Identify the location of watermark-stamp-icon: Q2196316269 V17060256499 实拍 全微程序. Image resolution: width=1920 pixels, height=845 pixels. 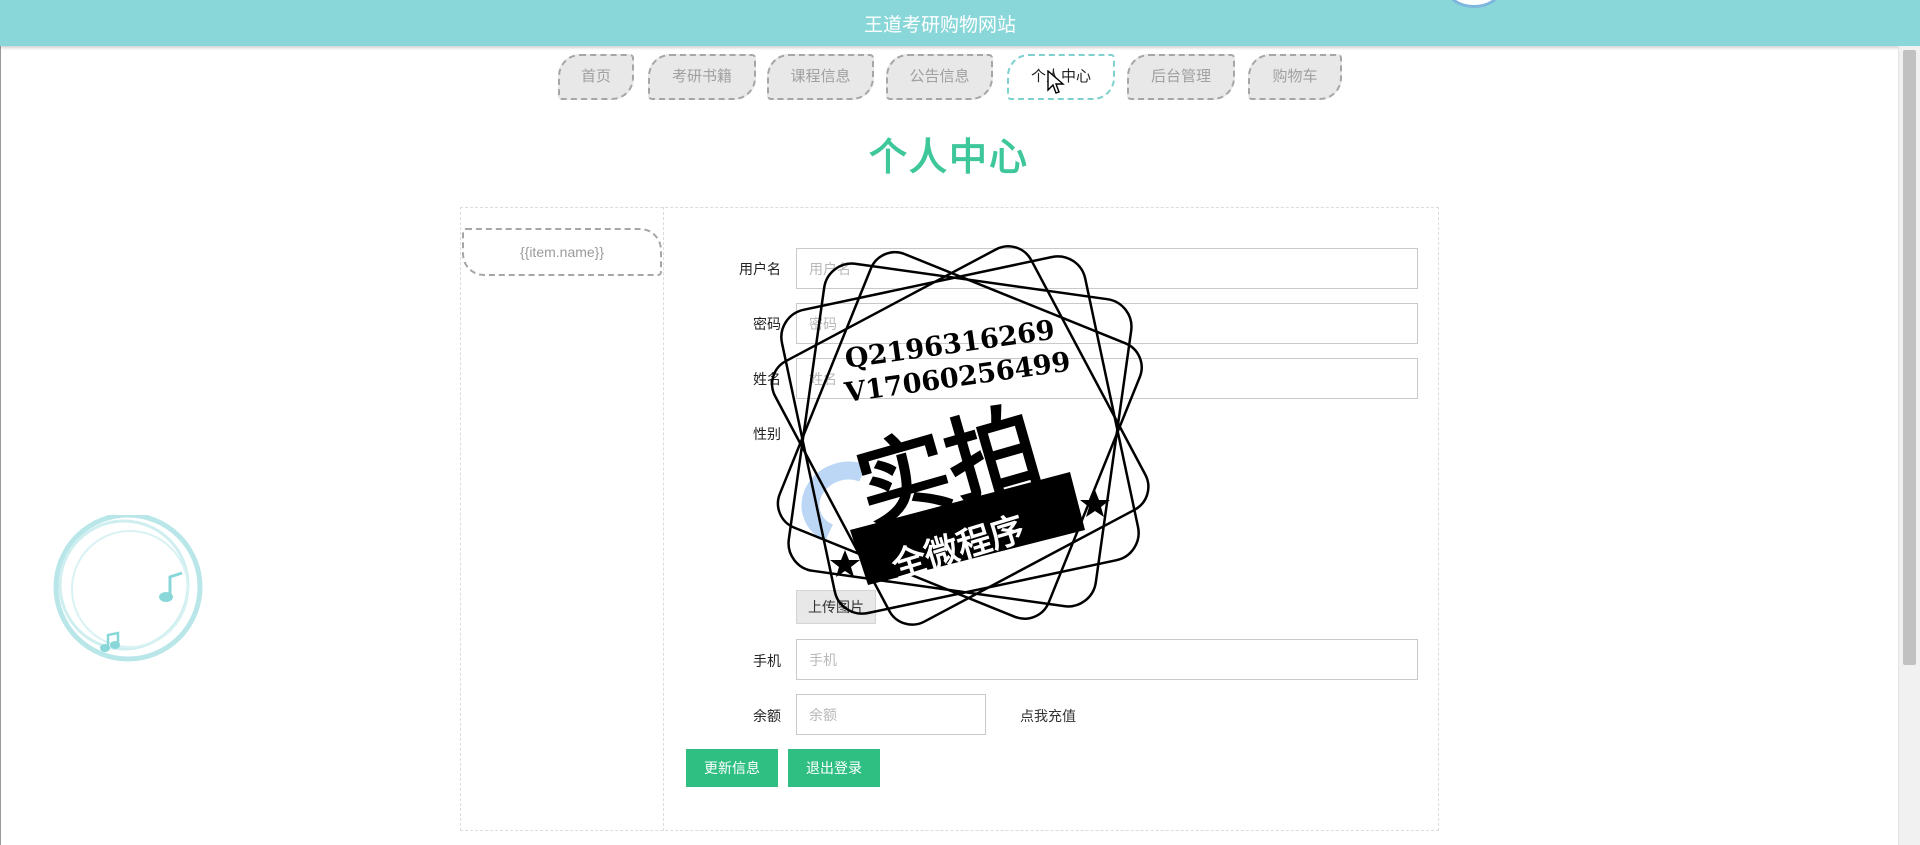
(960, 435).